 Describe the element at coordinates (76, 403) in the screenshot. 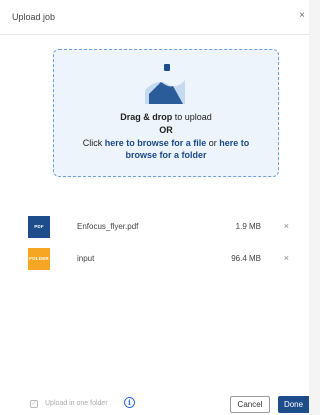

I see `upload-in-one-folder-label: Upload in one folder` at that location.